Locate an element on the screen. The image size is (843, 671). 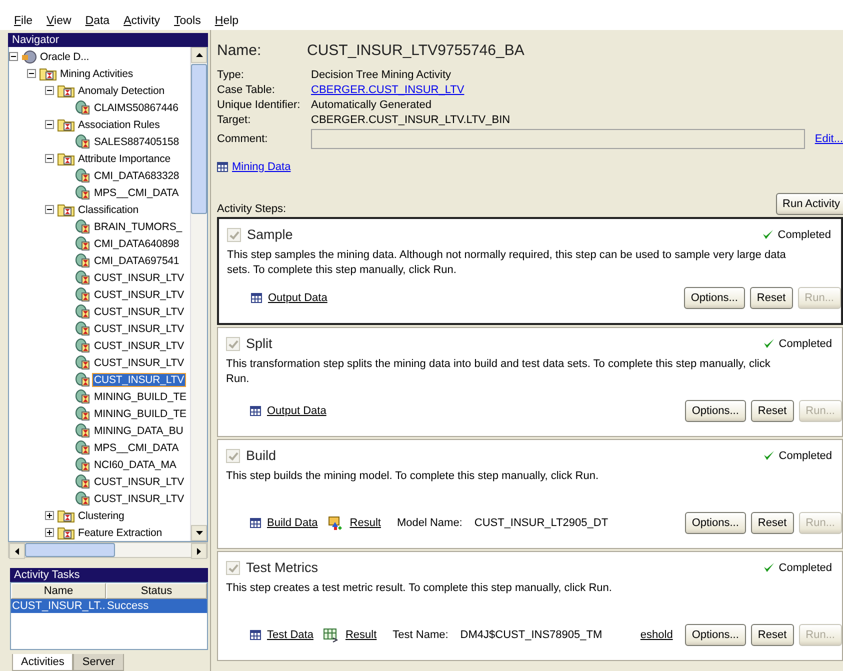
comment-field is located at coordinates (558, 139).